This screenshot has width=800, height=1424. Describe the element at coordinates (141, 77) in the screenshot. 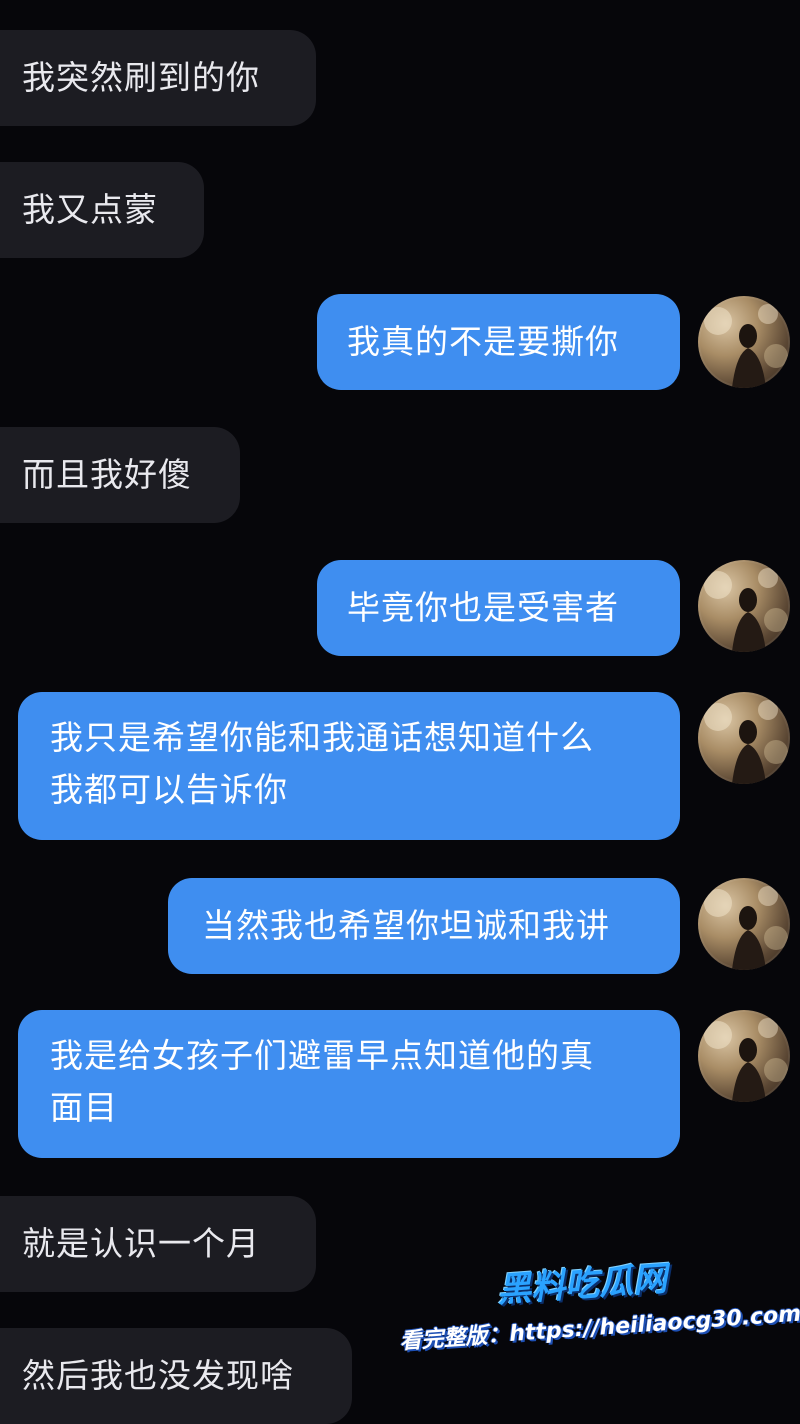

I see `message-text: 我突然刷到的你` at that location.